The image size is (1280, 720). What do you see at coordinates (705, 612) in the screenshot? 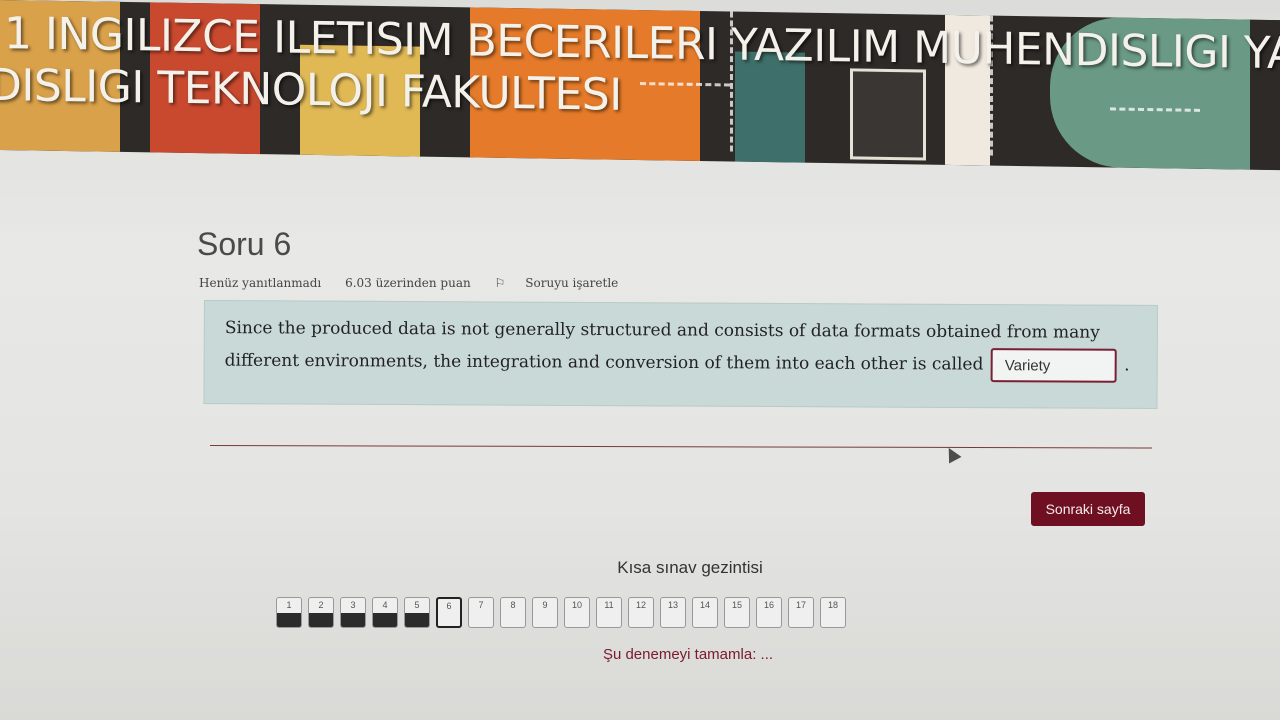
I see `quiz-nav-button-14: 14` at bounding box center [705, 612].